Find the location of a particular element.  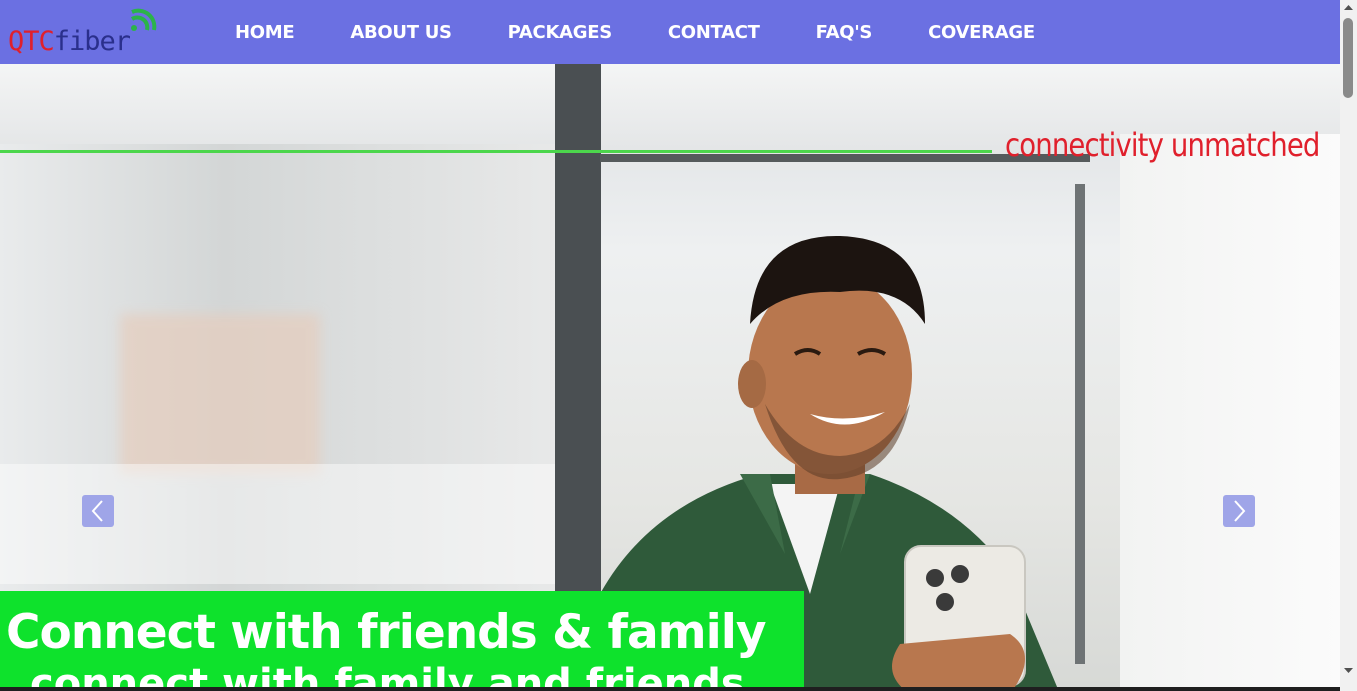

nav-coverage: COVERAGE is located at coordinates (981, 32).